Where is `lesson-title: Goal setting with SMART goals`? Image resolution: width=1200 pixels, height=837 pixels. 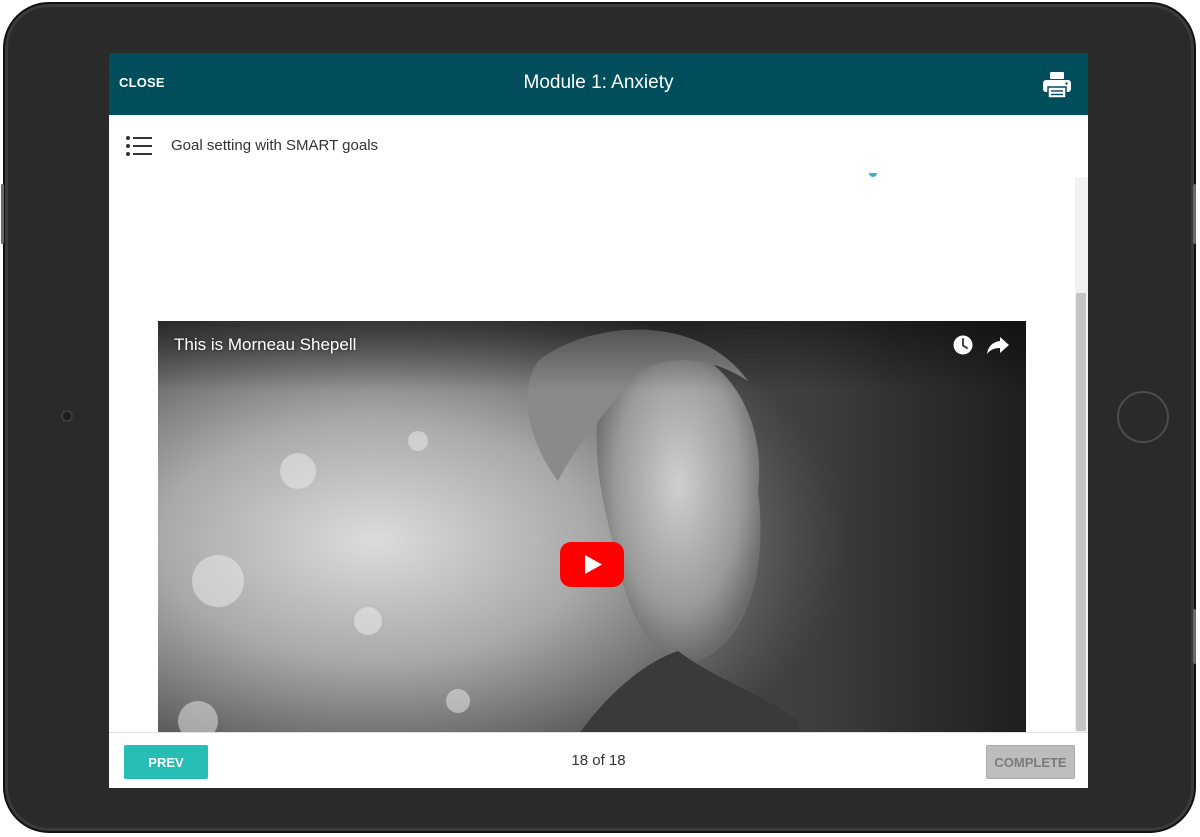 lesson-title: Goal setting with SMART goals is located at coordinates (275, 145).